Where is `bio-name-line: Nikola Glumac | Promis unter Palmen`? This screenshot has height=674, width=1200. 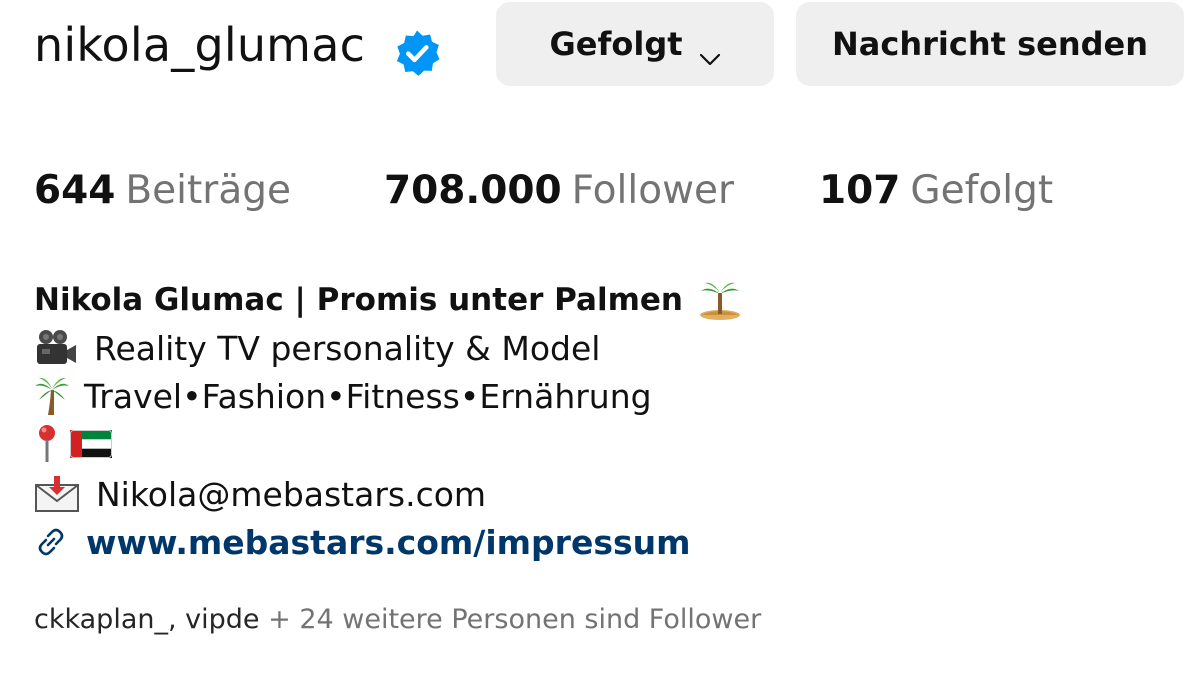 bio-name-line: Nikola Glumac | Promis unter Palmen is located at coordinates (388, 300).